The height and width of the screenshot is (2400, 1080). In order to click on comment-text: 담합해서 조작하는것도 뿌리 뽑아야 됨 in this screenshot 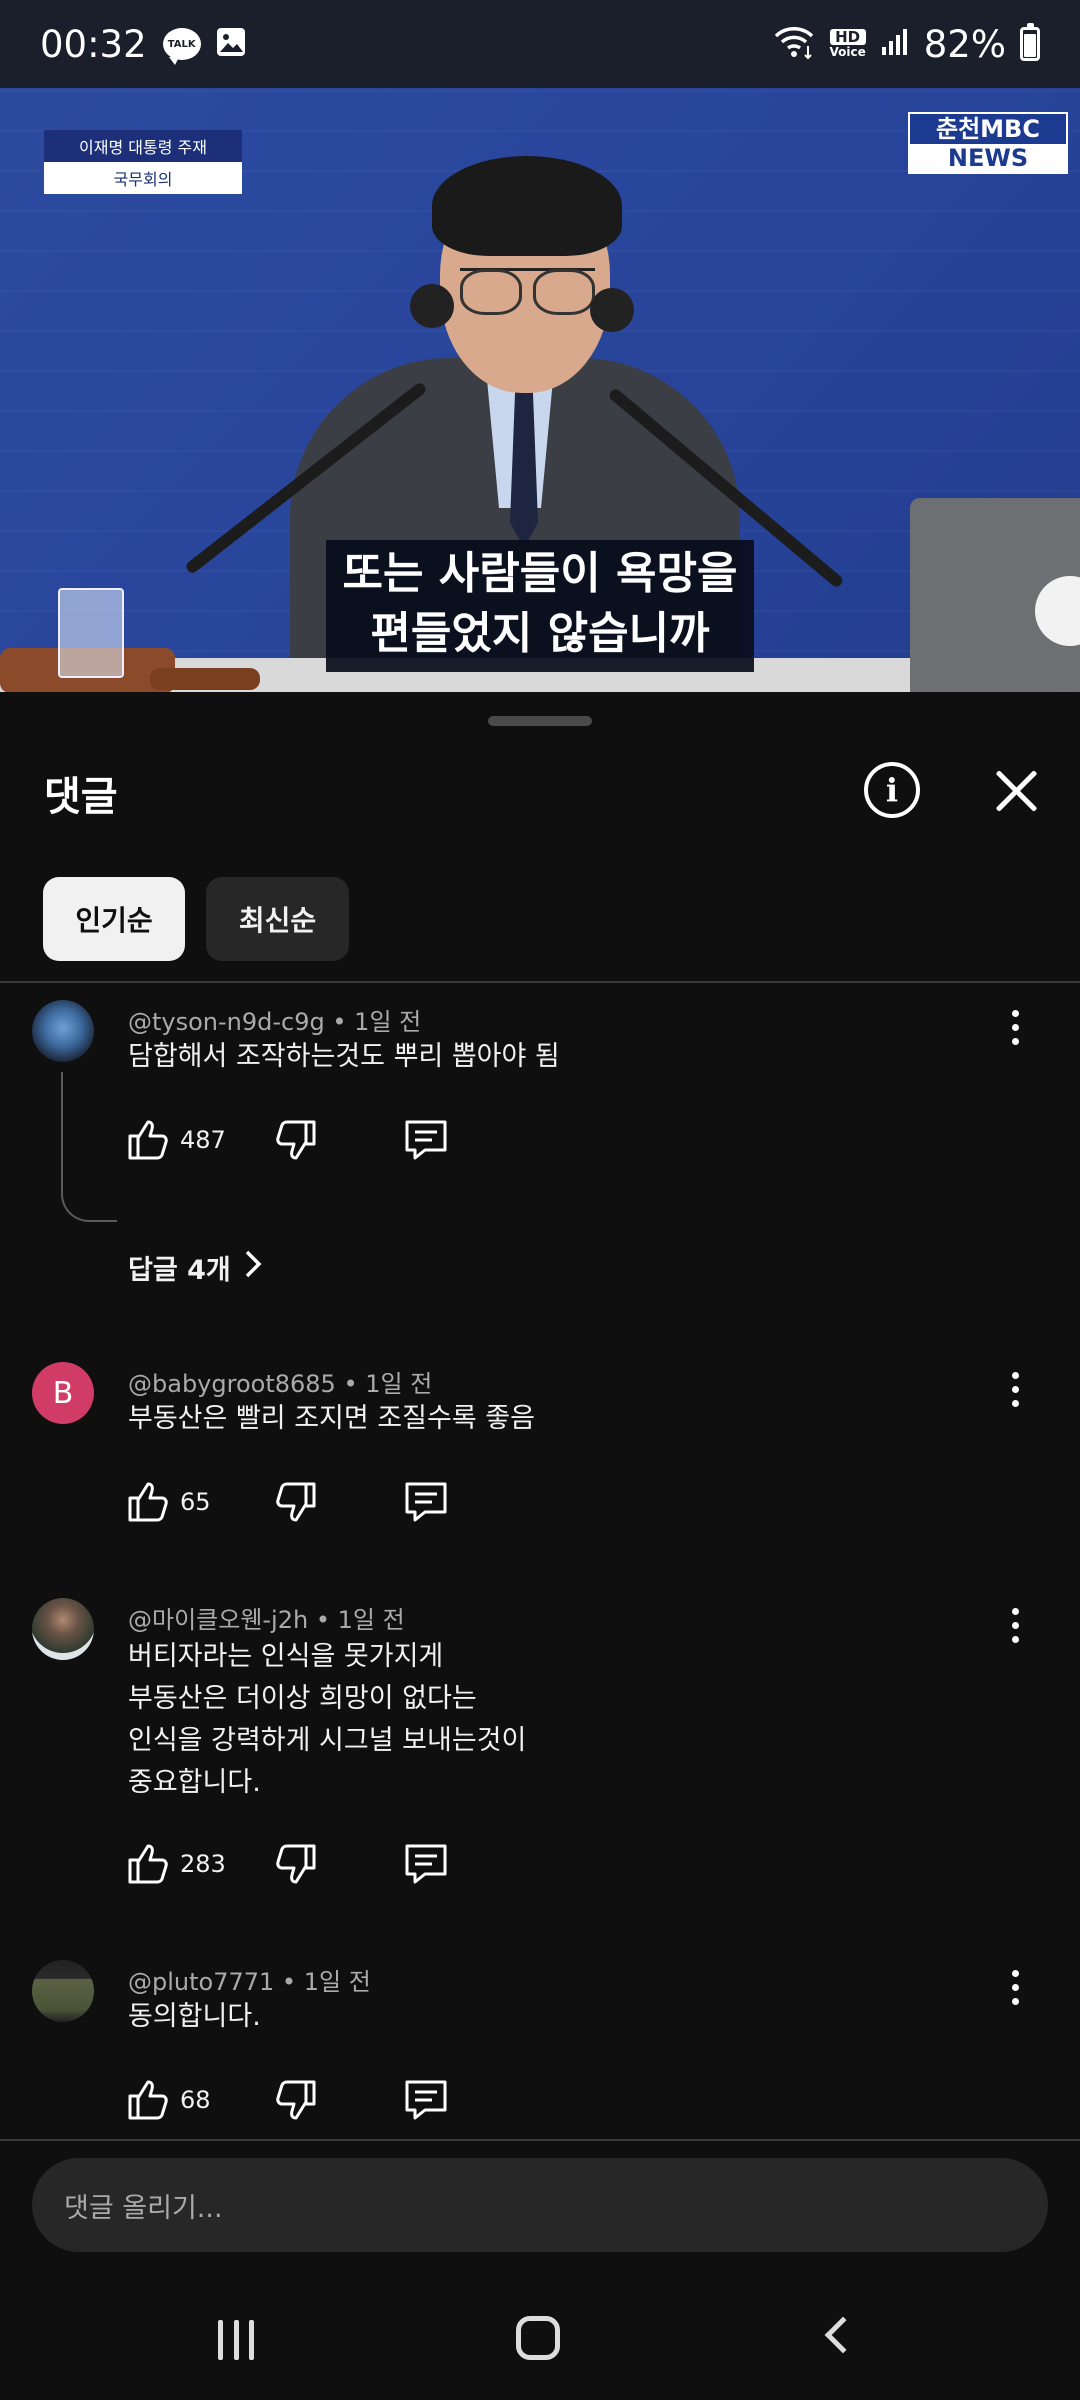, I will do `click(344, 1056)`.